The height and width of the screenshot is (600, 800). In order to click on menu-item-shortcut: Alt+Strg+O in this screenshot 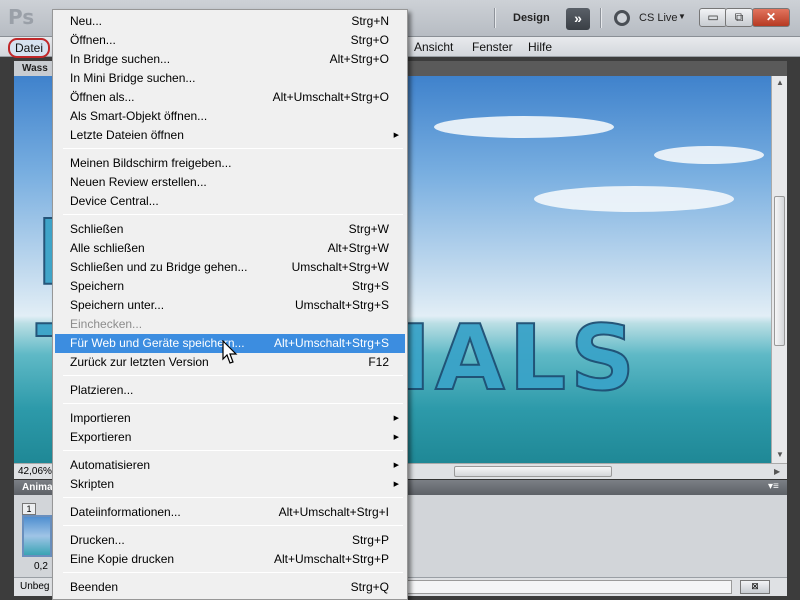, I will do `click(359, 59)`.